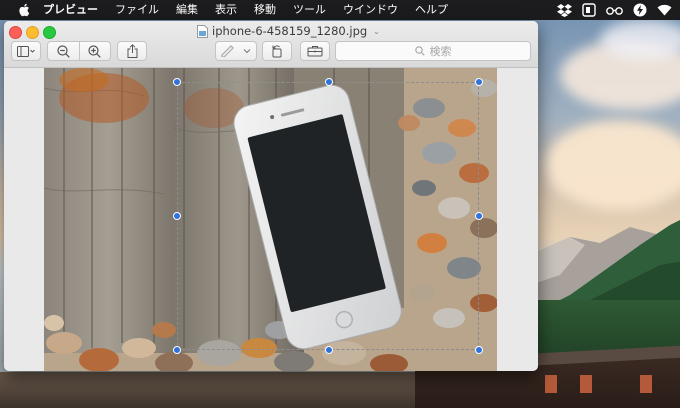 This screenshot has width=680, height=408. What do you see at coordinates (23, 10) in the screenshot?
I see `apple-icon` at bounding box center [23, 10].